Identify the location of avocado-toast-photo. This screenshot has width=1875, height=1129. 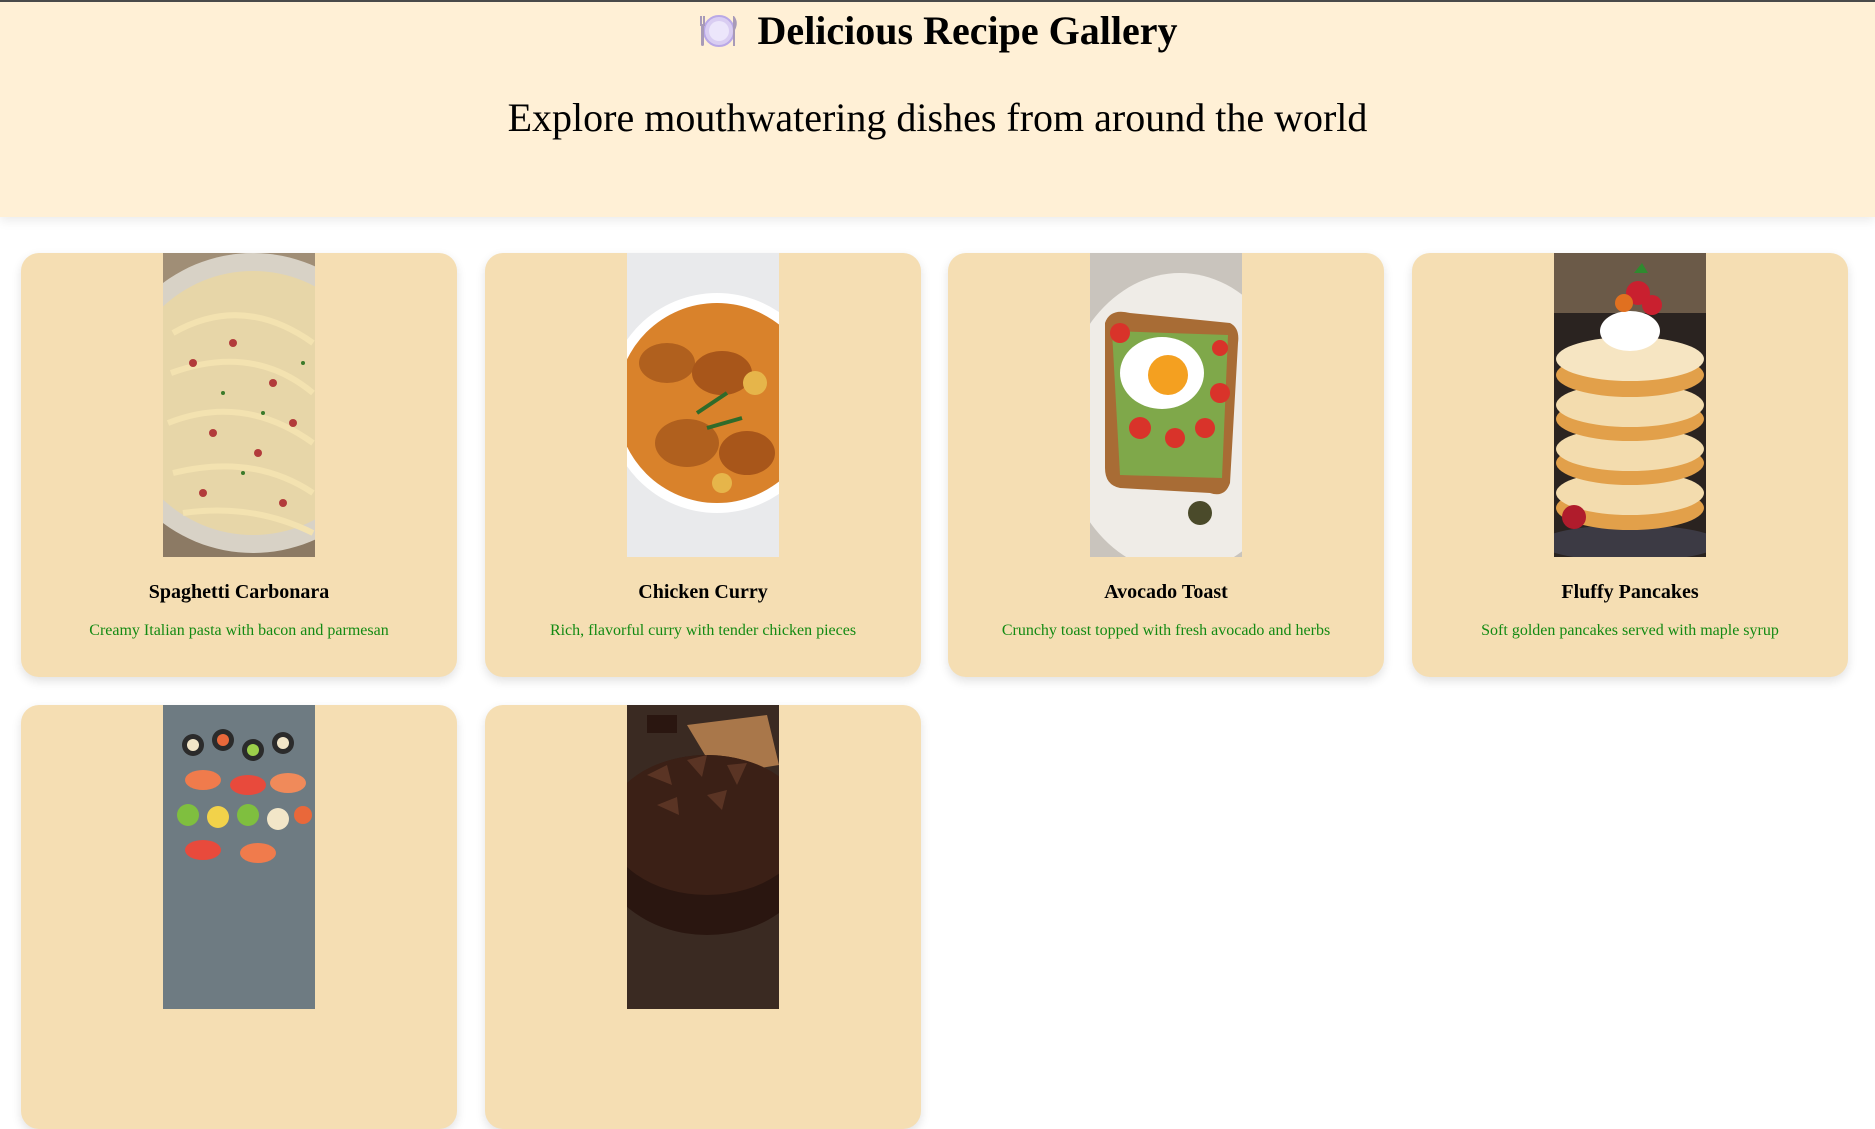
(1166, 405).